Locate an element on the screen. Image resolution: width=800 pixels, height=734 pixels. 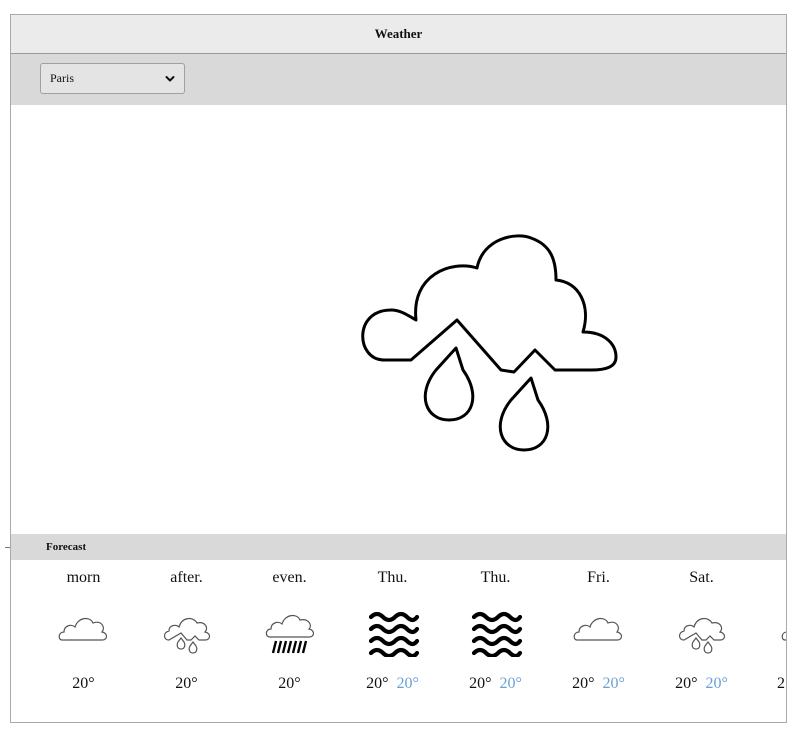
cloud-heavy-rain-icon is located at coordinates (289, 634).